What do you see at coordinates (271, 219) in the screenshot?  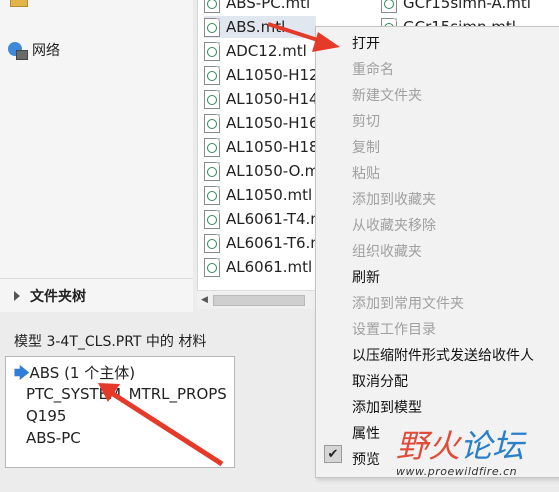 I see `file-name: AL6061-T4.m` at bounding box center [271, 219].